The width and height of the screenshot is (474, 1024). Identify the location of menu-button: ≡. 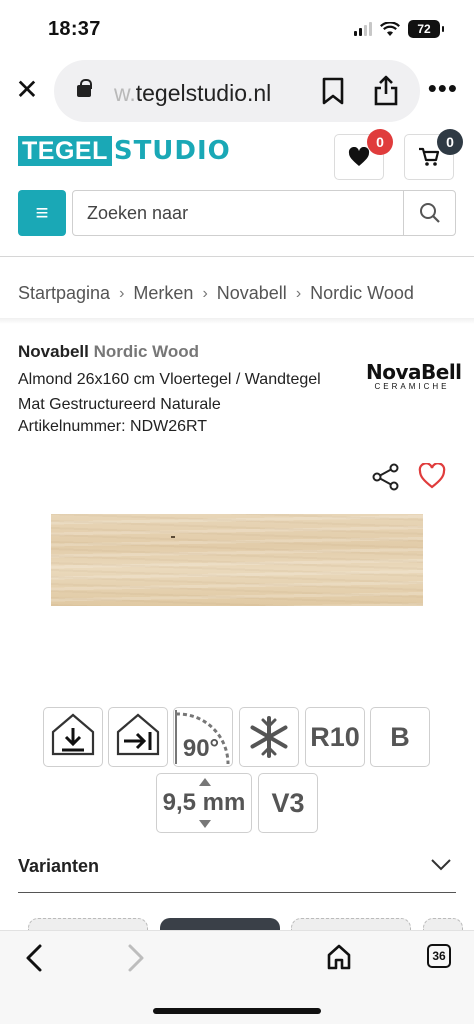
(42, 213).